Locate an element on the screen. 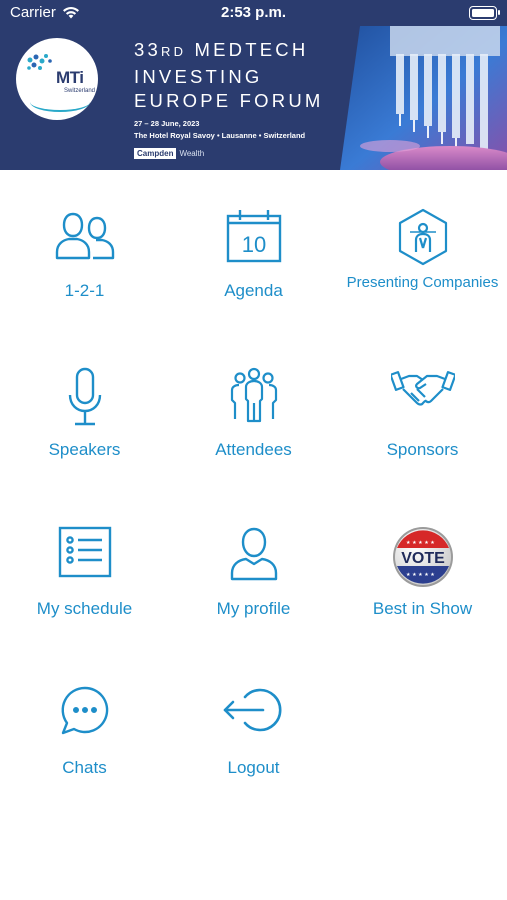 This screenshot has height=900, width=507. title-line3: EUROPE FORUM is located at coordinates (229, 100).